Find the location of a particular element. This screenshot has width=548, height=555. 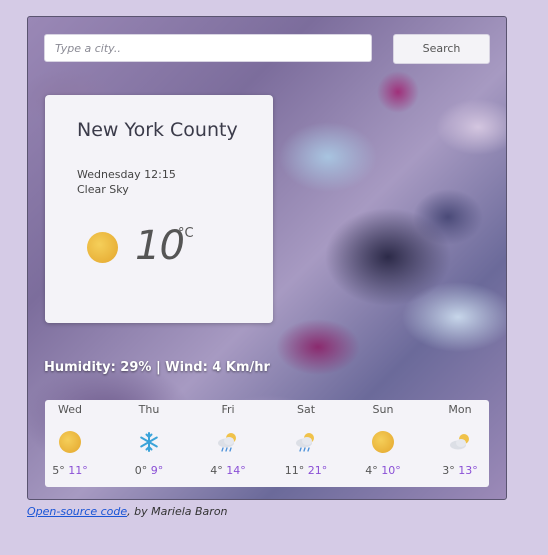

city-name: New York County is located at coordinates (157, 130).